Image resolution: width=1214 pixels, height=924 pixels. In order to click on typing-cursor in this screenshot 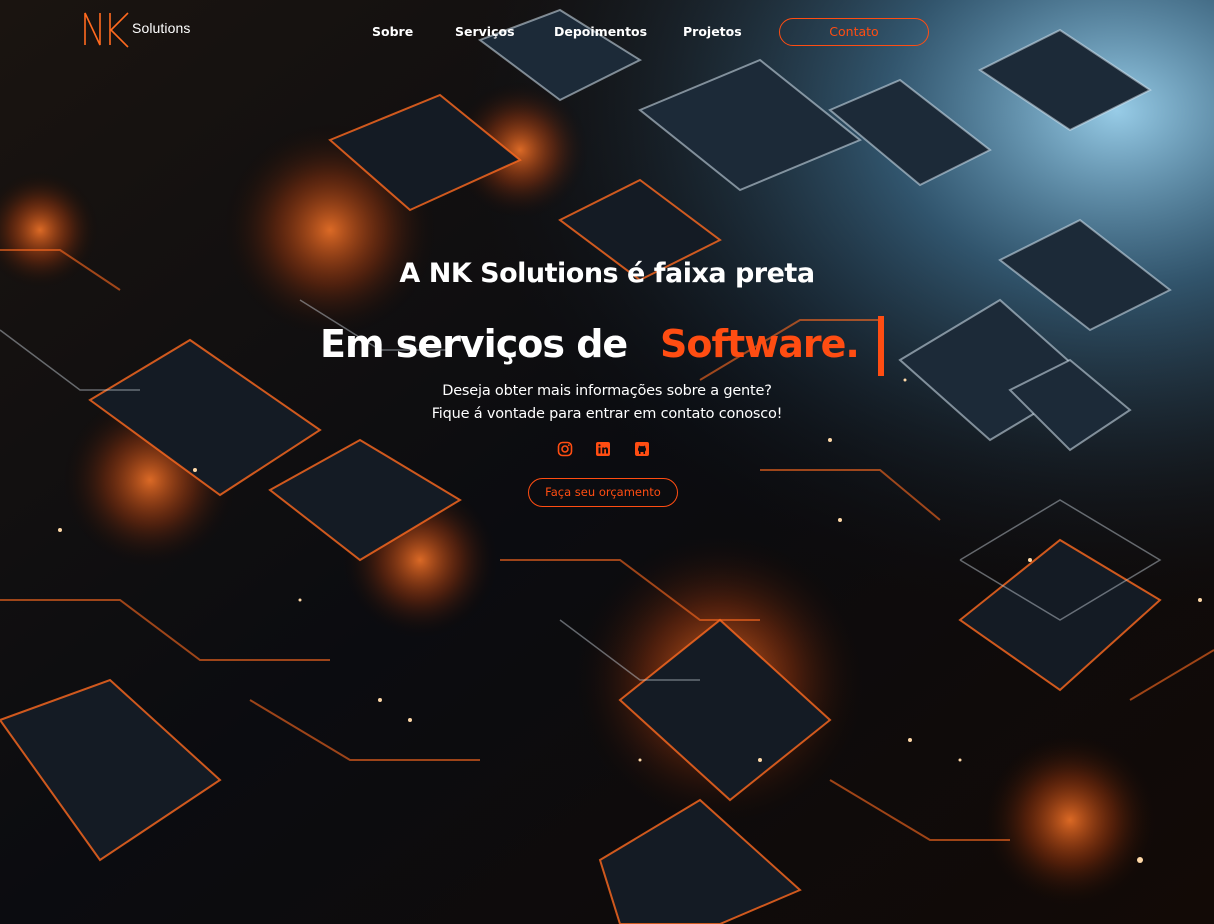, I will do `click(881, 346)`.